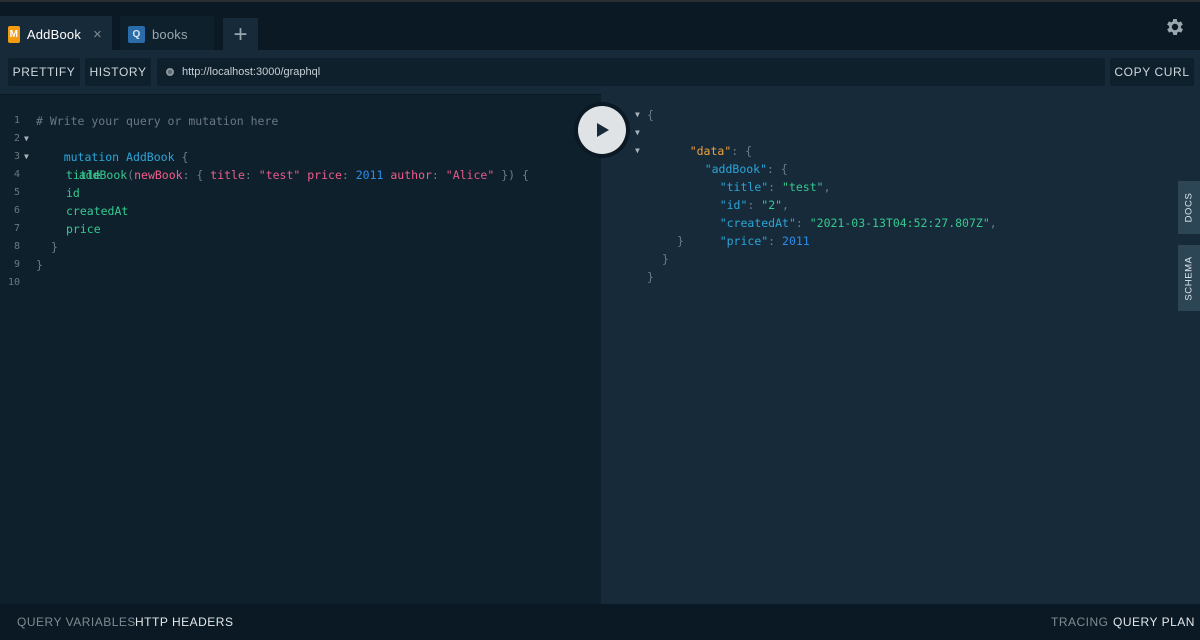 The width and height of the screenshot is (1200, 640). I want to click on arg-price: price, so click(324, 175).